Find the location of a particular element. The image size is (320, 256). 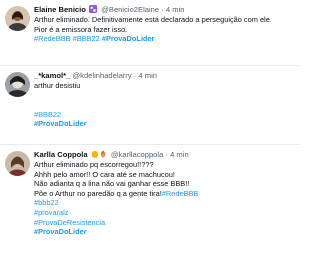

hashtag-link: #bbb22 is located at coordinates (165, 203).